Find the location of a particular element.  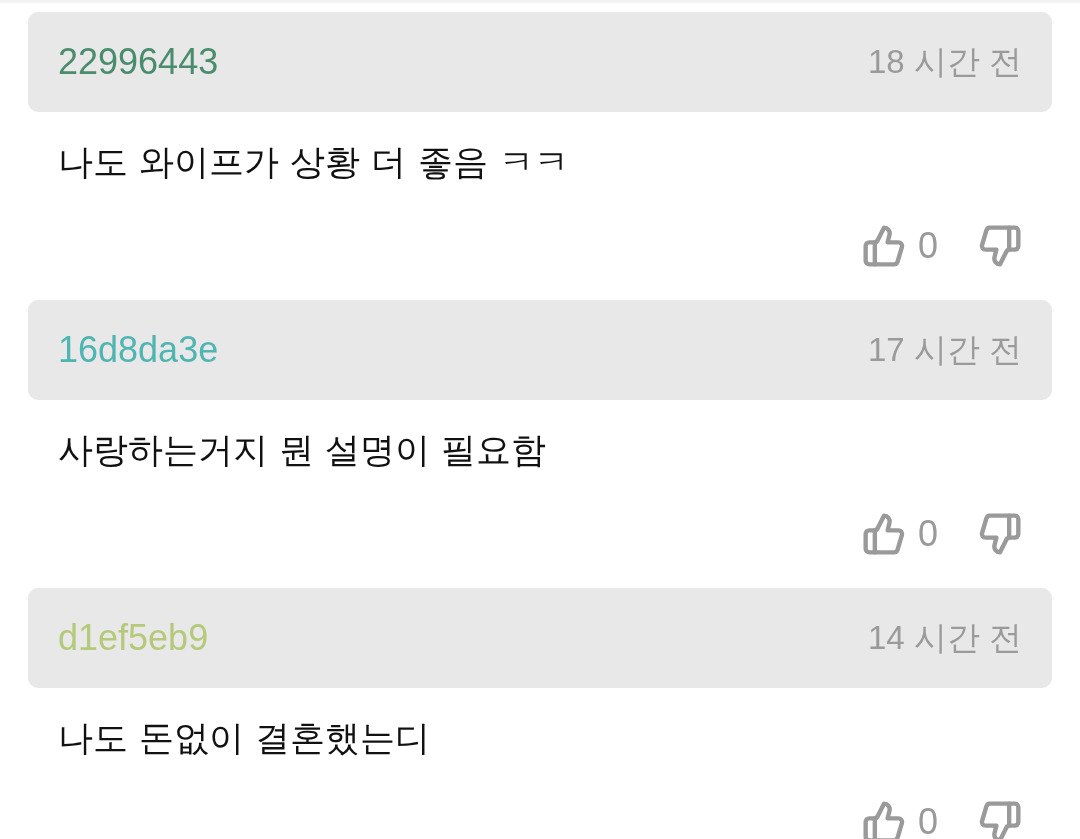

timestamp: 17 시간 전 is located at coordinates (944, 349).